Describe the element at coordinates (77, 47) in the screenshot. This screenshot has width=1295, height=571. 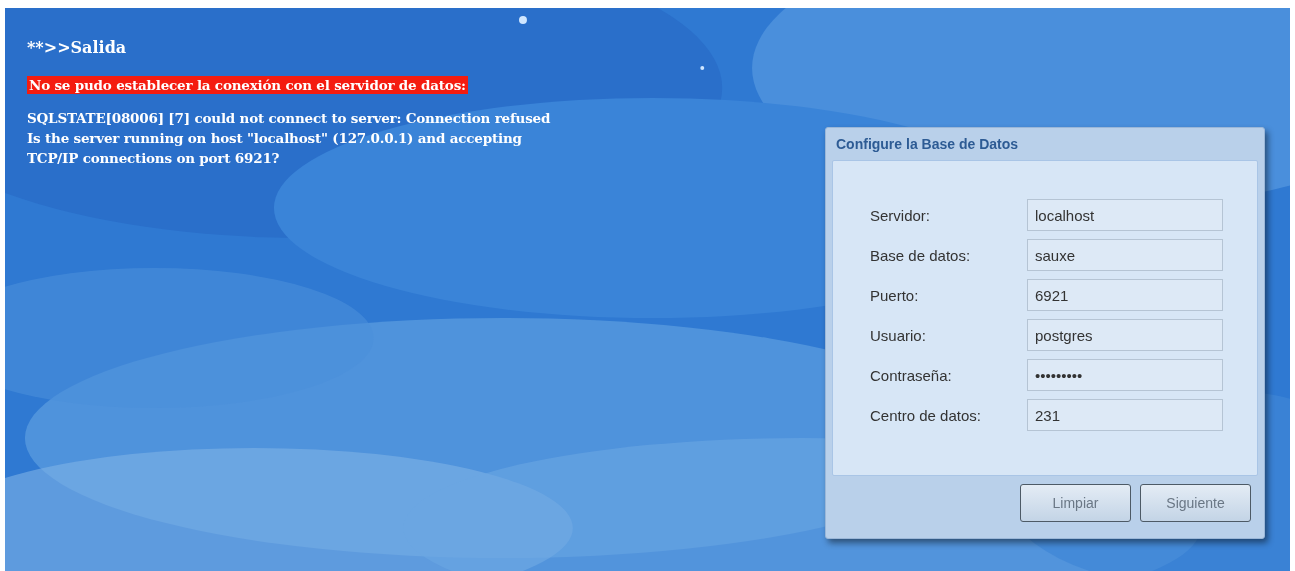
I see `output-heading: **>>Salida` at that location.